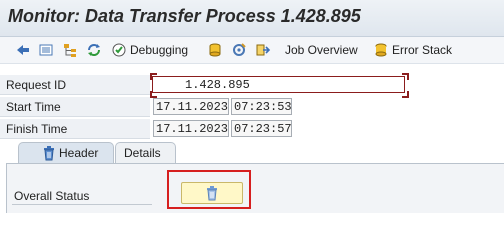 The image size is (504, 240). What do you see at coordinates (252, 153) in the screenshot?
I see `tab-strip: Header Details` at bounding box center [252, 153].